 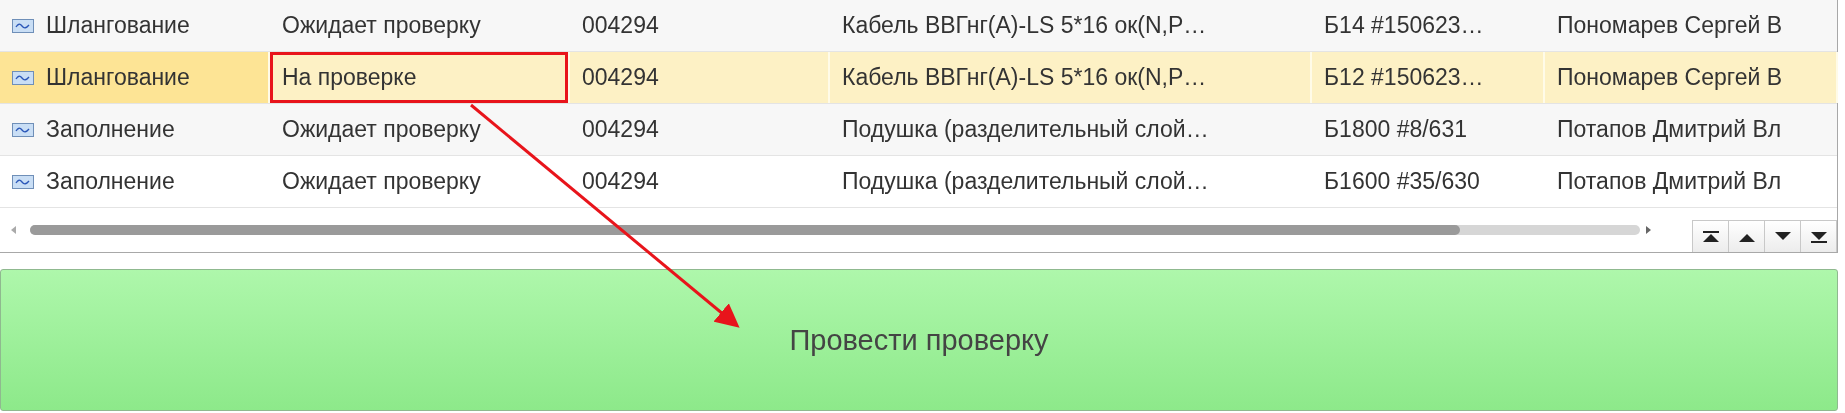 I want to click on down-icon, so click(x=1782, y=236).